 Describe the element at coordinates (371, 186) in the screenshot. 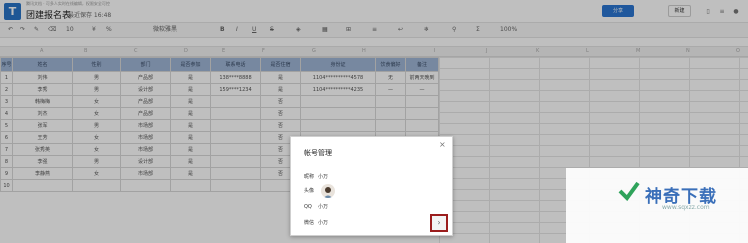

I see `account-management-dialog: 帐号管理 × 昵称 小万 头像 QQ 小万 微信 小万 ›` at that location.